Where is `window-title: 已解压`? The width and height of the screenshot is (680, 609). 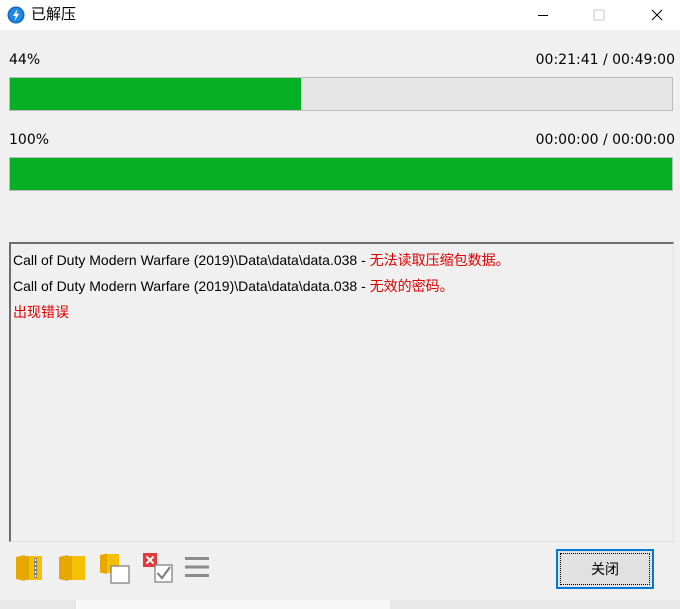
window-title: 已解压 is located at coordinates (54, 14).